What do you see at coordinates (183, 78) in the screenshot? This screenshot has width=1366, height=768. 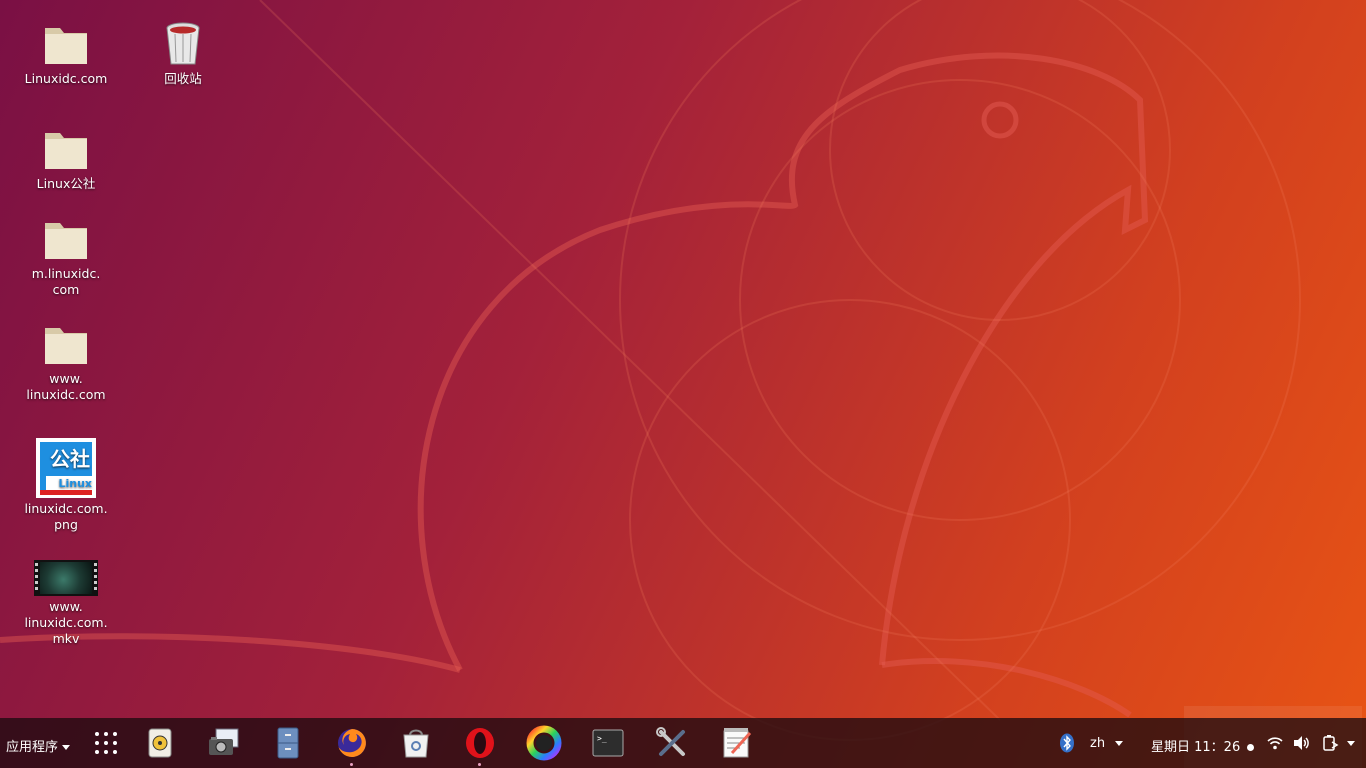 I see `icon-label: 回收站` at bounding box center [183, 78].